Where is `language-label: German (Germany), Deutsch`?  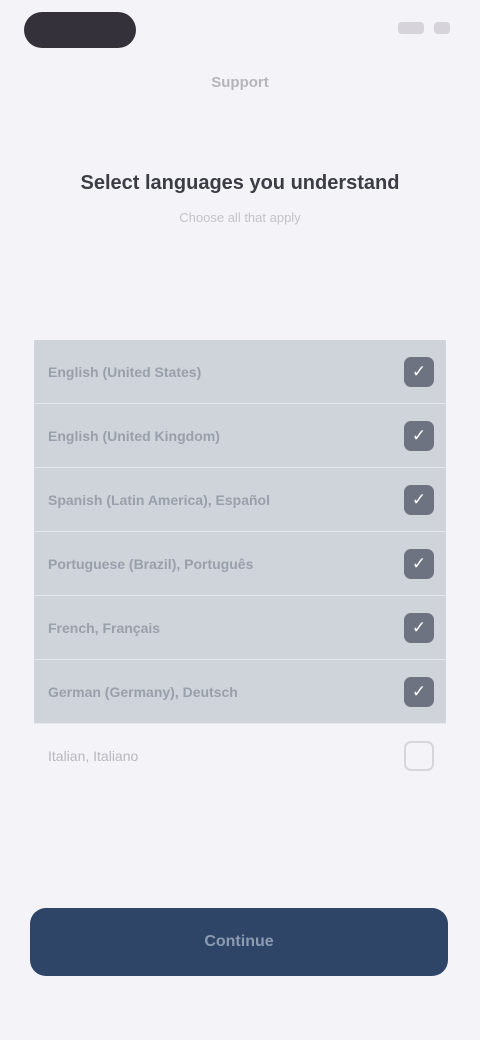 language-label: German (Germany), Deutsch is located at coordinates (143, 691).